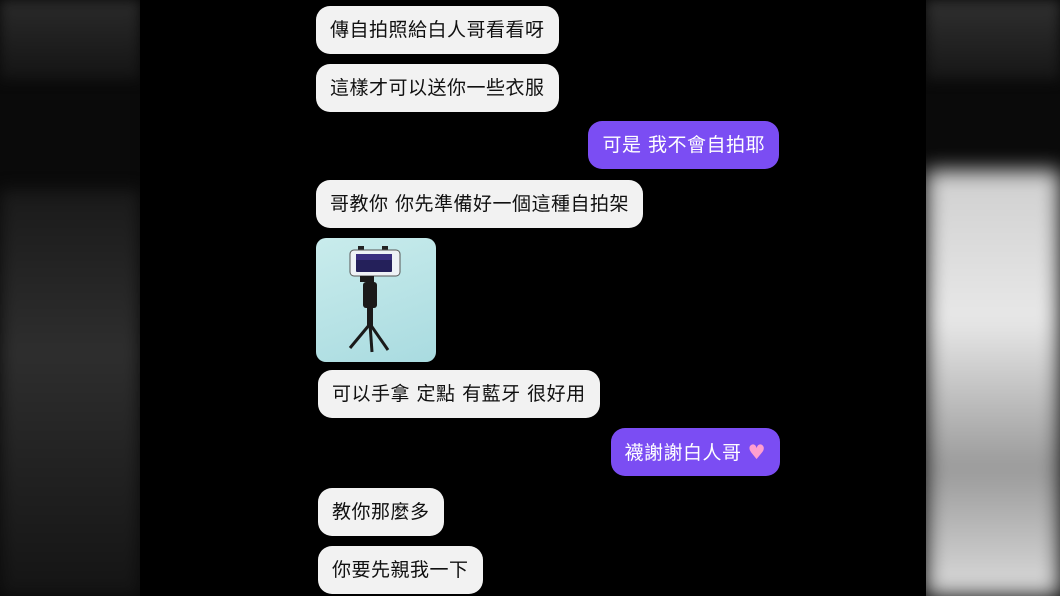 Image resolution: width=1060 pixels, height=596 pixels. I want to click on message-bubble-incoming: 哥教你 你先準備好一個這種自拍架, so click(480, 204).